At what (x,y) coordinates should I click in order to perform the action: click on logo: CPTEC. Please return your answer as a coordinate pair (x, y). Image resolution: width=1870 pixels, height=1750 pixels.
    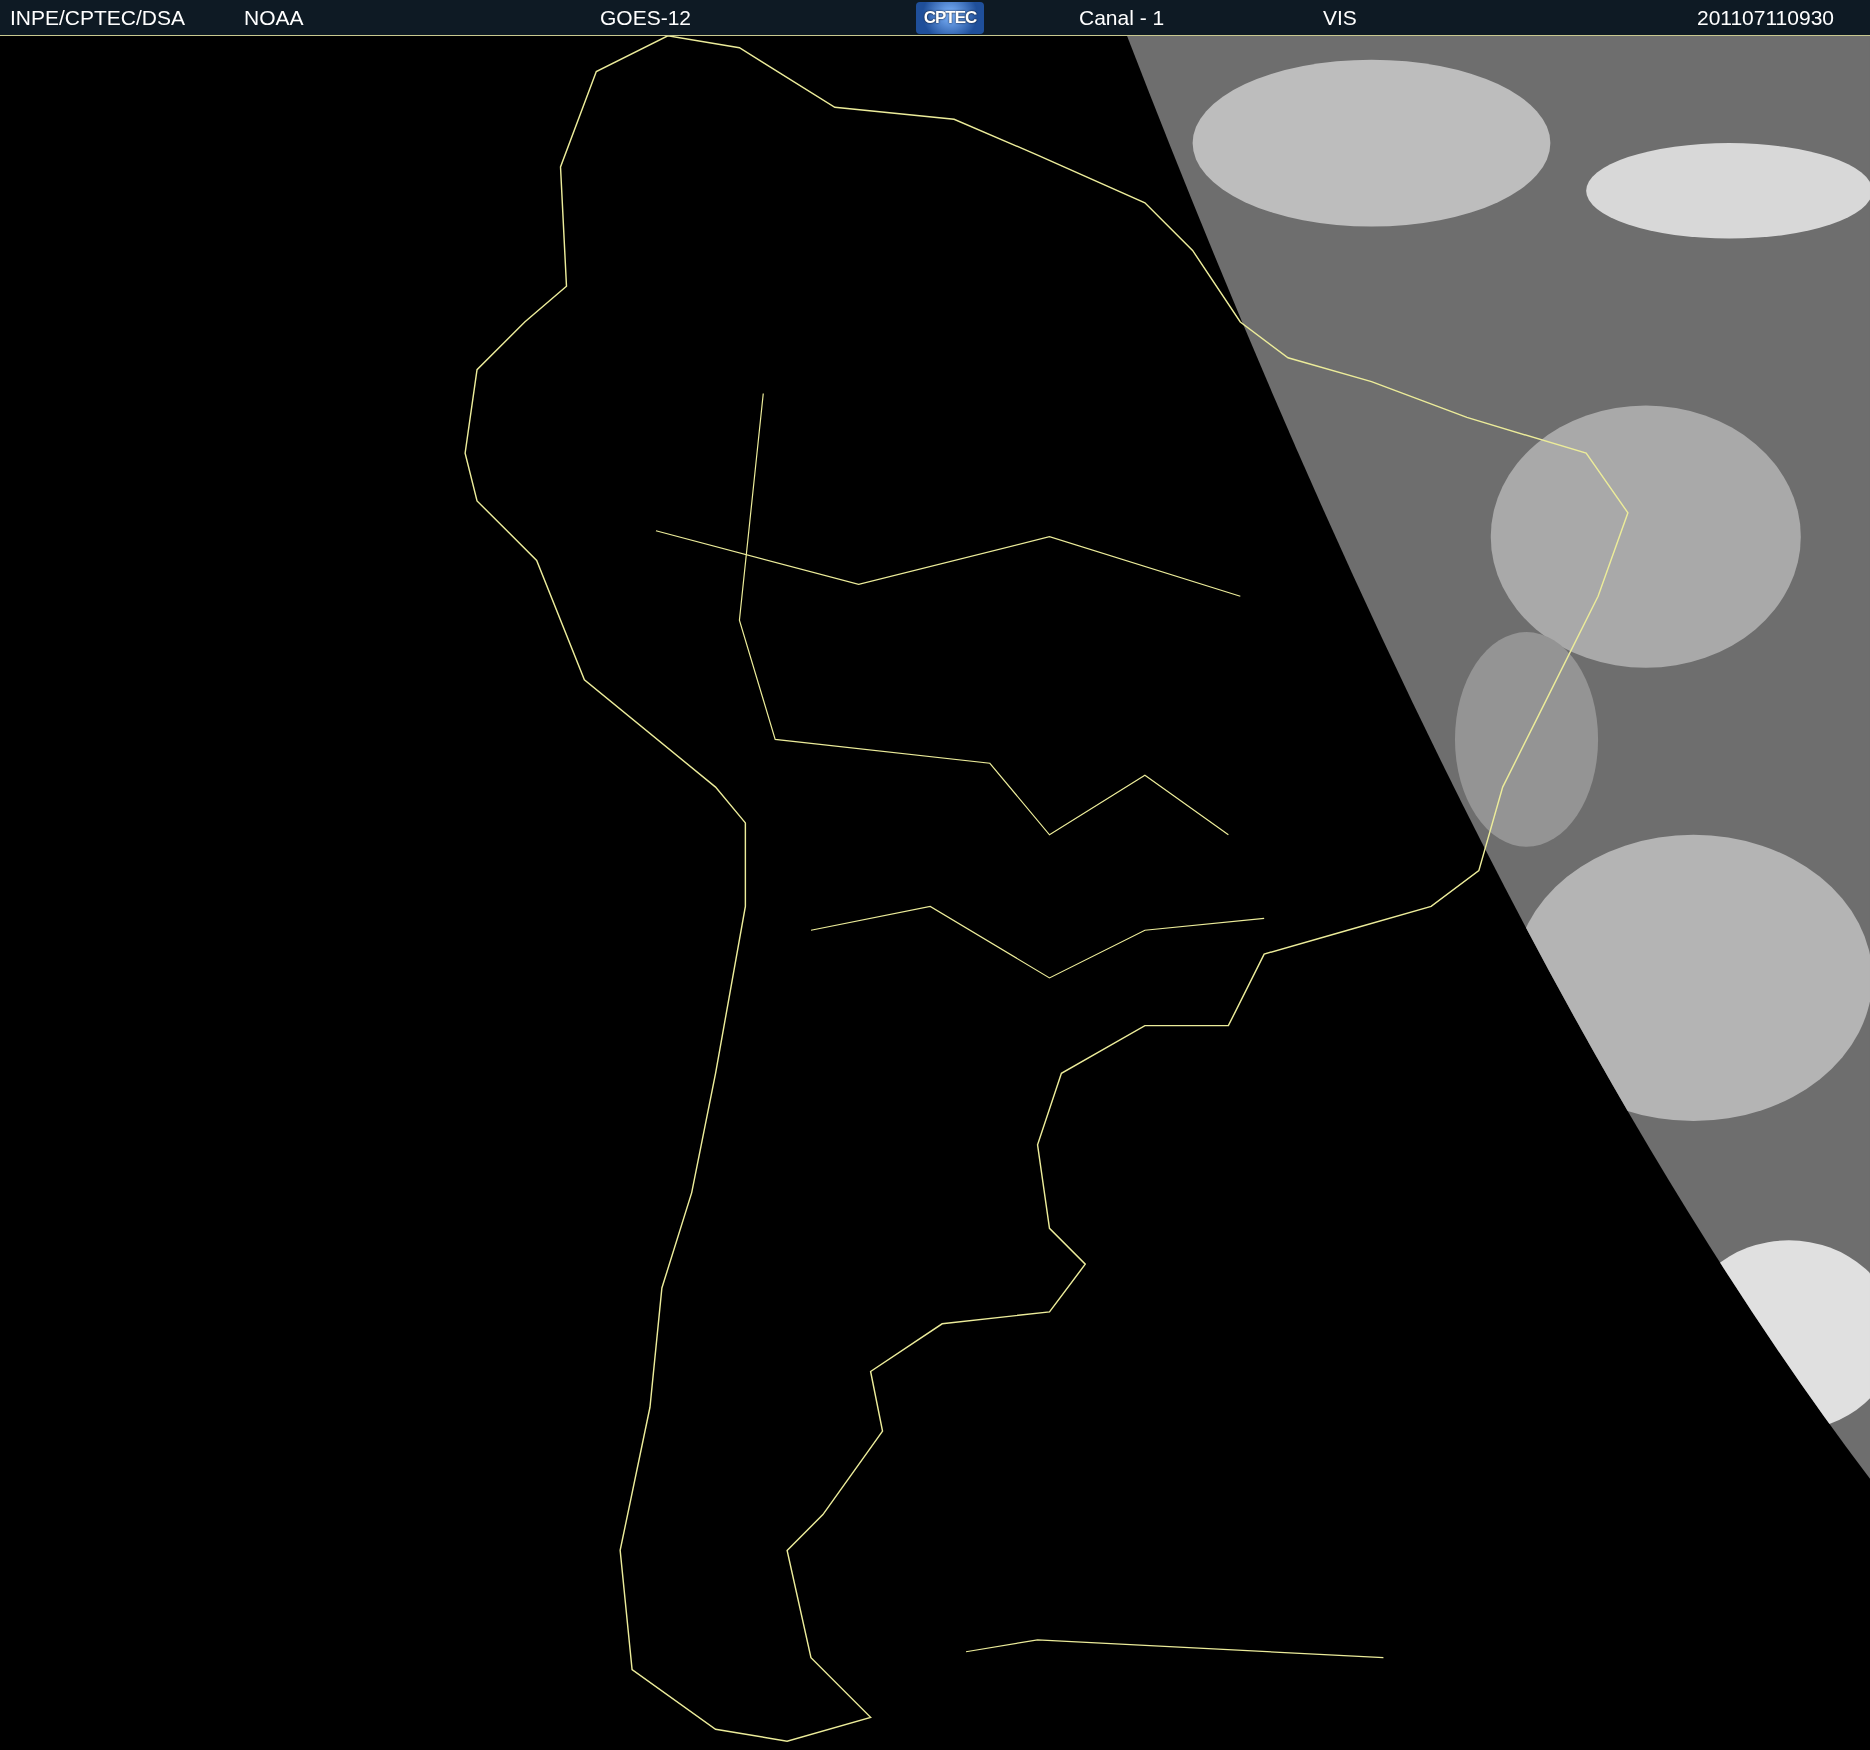
    Looking at the image, I should click on (950, 17).